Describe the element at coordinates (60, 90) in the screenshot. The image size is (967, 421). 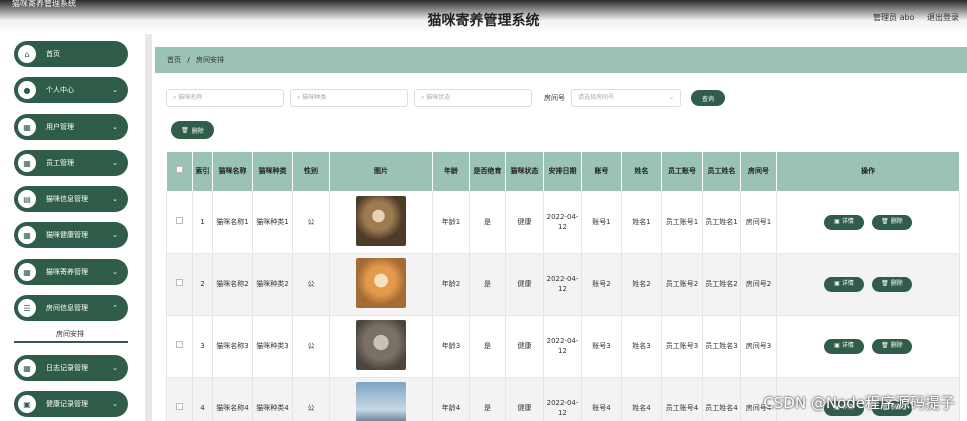
I see `sidebar-item-label: 个人中心` at that location.